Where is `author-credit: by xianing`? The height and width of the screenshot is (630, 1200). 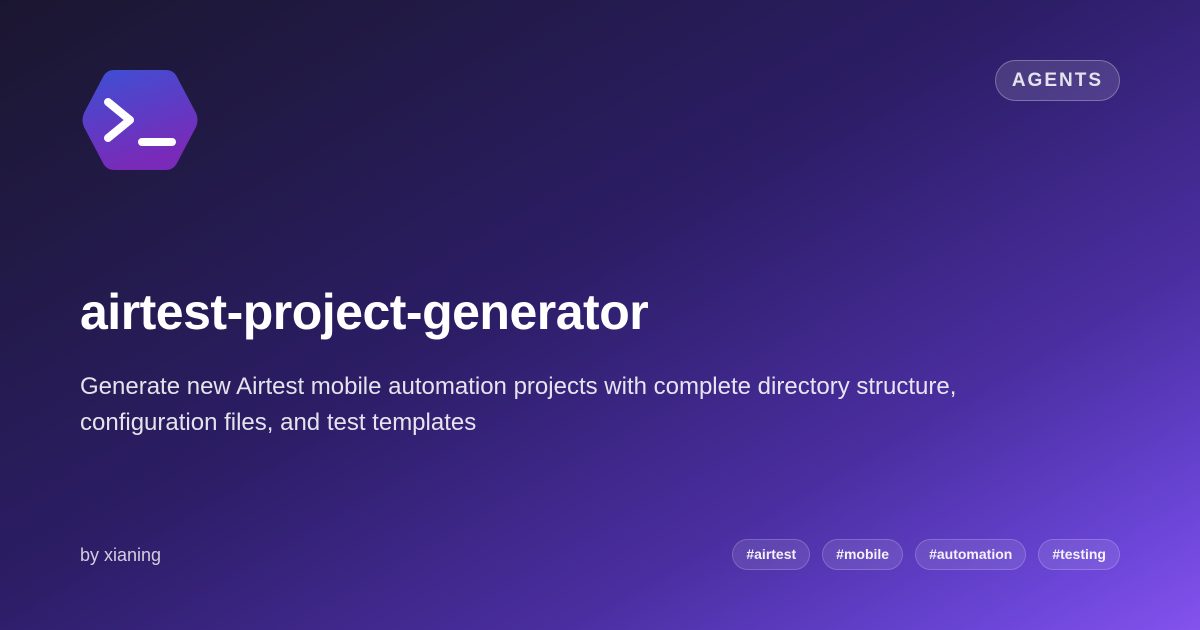 author-credit: by xianing is located at coordinates (121, 555).